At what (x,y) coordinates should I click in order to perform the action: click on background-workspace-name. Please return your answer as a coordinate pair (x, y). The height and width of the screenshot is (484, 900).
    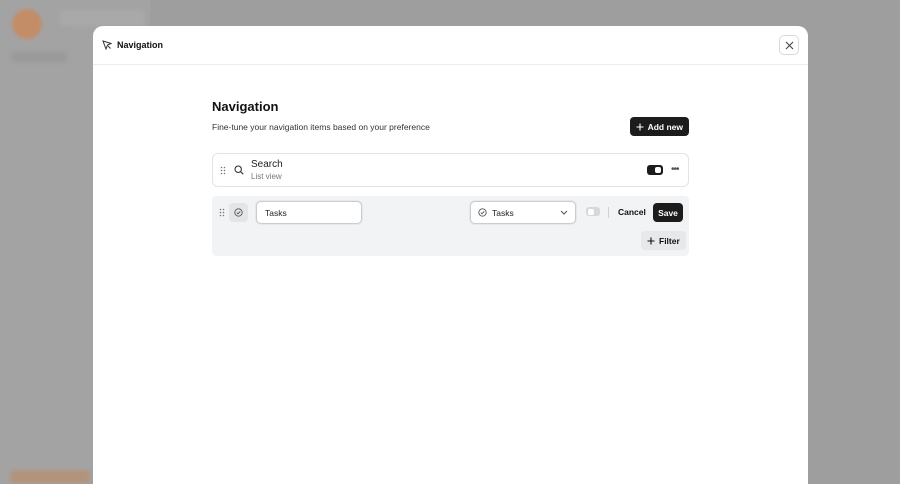
    Looking at the image, I should click on (102, 18).